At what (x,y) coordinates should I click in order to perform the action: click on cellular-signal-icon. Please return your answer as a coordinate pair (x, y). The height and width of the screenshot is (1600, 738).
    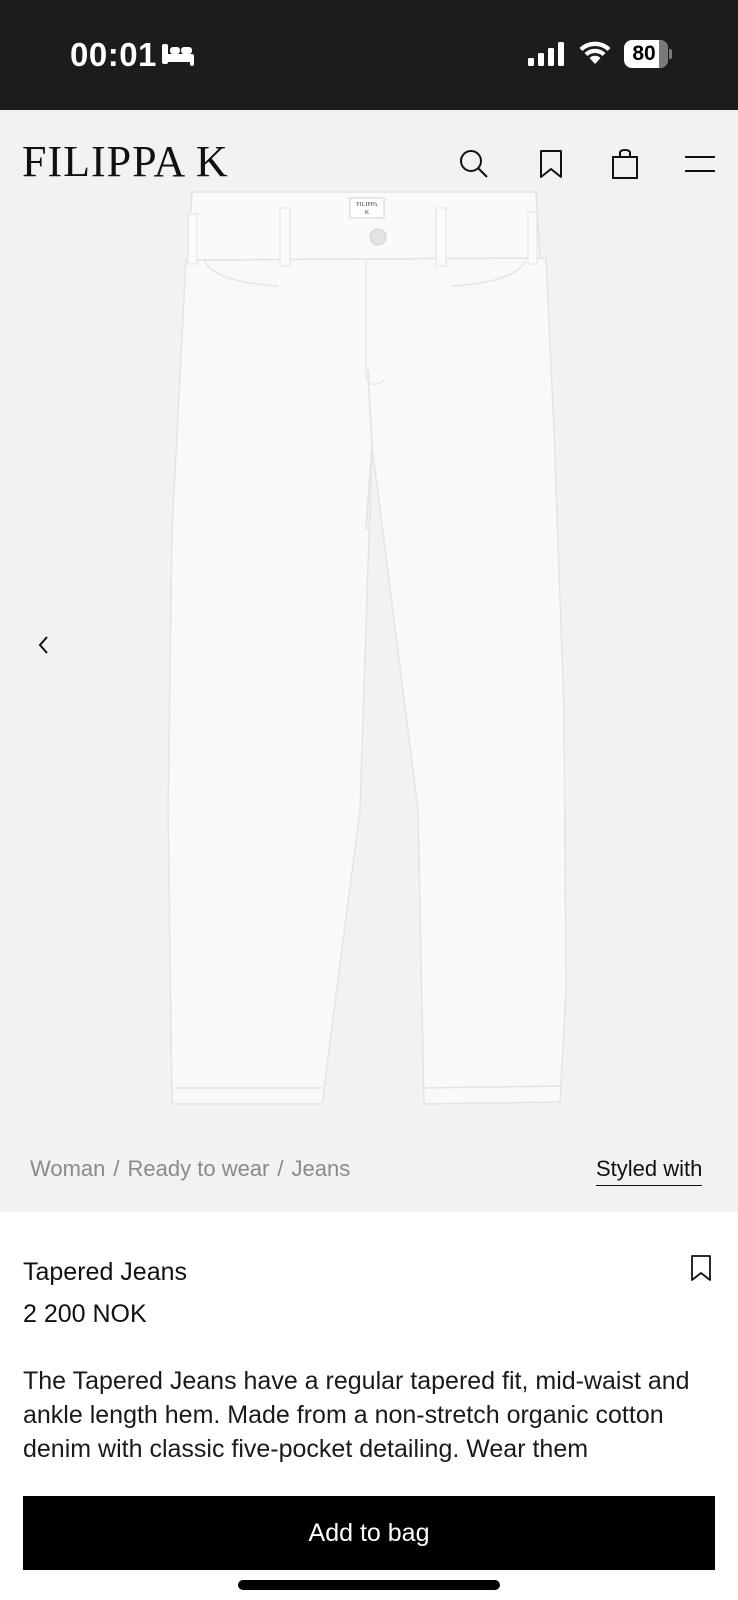
    Looking at the image, I should click on (546, 54).